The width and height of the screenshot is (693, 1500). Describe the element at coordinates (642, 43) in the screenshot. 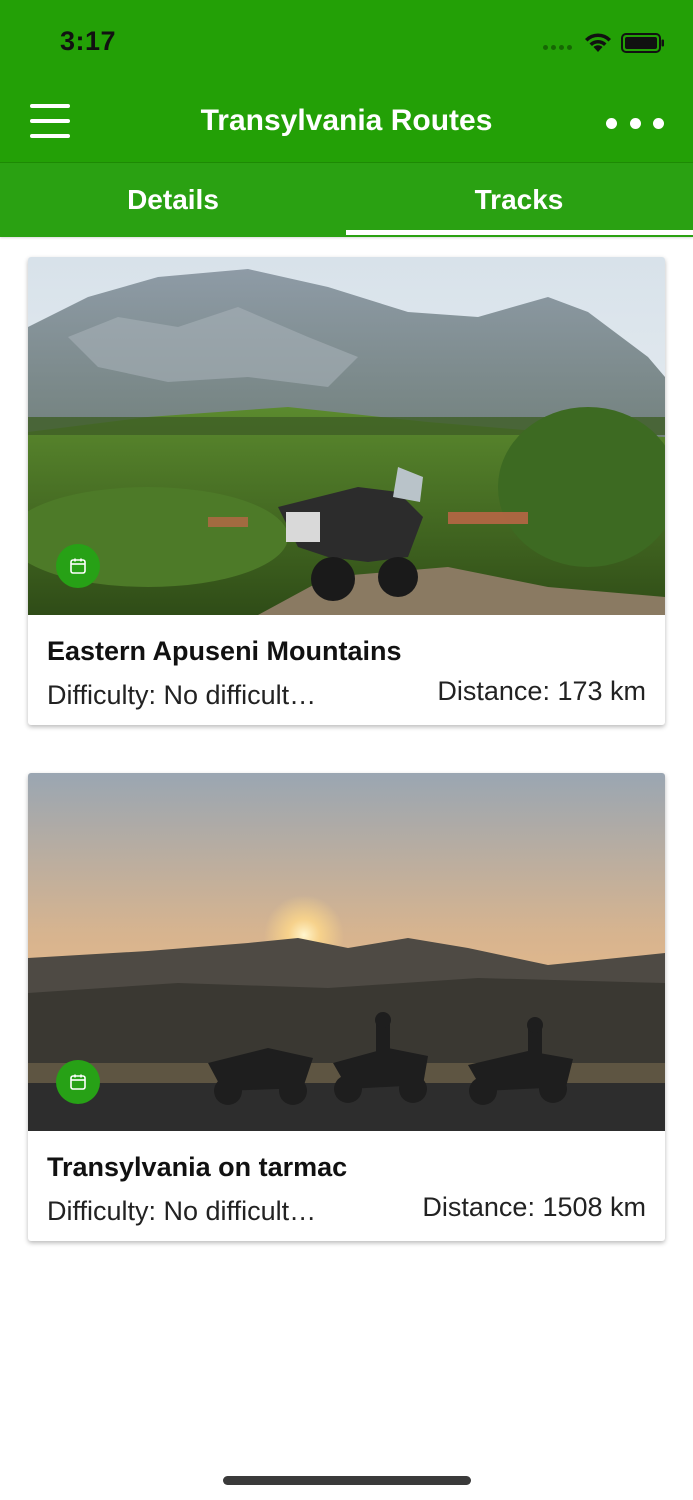

I see `battery-icon` at that location.